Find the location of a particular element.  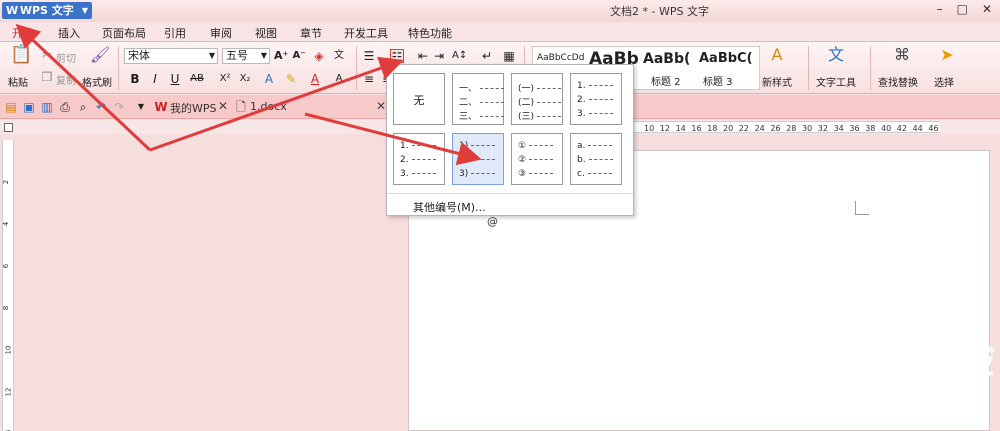

undo-icon: ↶ is located at coordinates (101, 107).